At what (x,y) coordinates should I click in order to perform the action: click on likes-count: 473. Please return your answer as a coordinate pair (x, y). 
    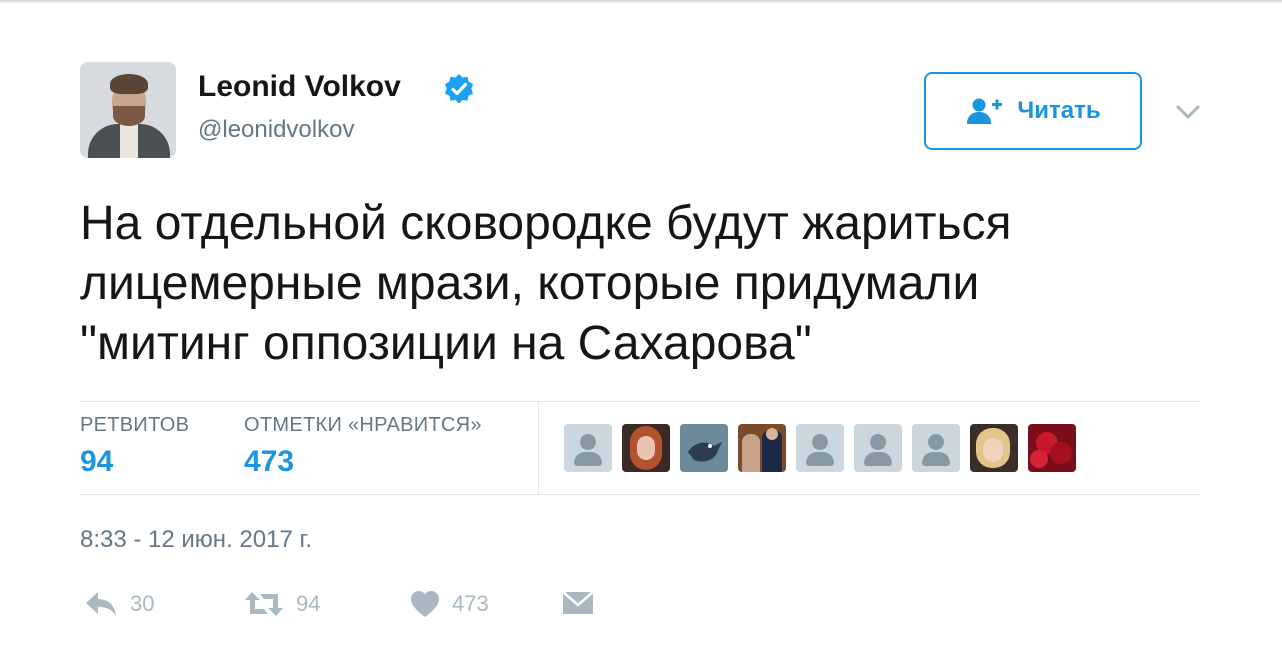
    Looking at the image, I should click on (269, 461).